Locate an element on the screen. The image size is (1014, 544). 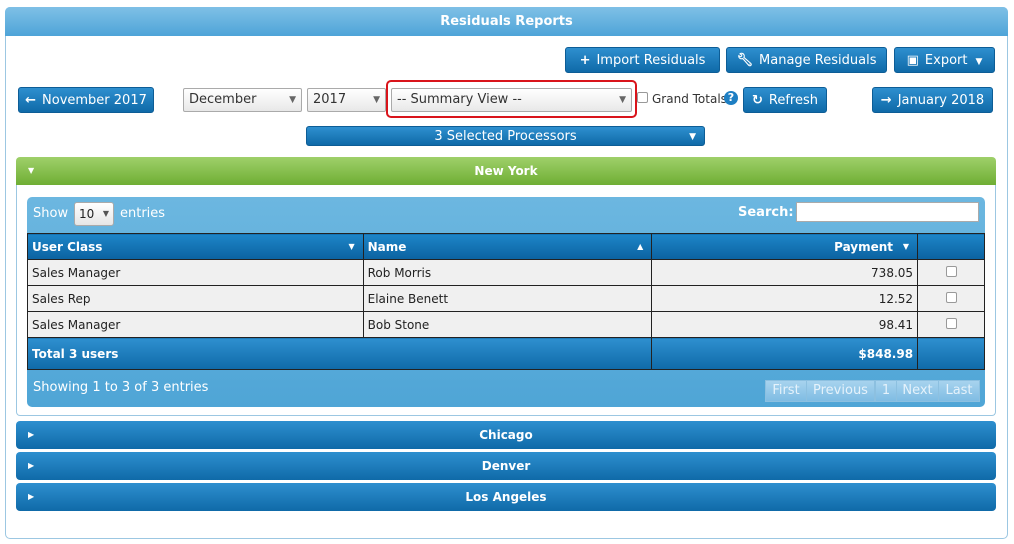
save-icon: ▣ is located at coordinates (912, 60).